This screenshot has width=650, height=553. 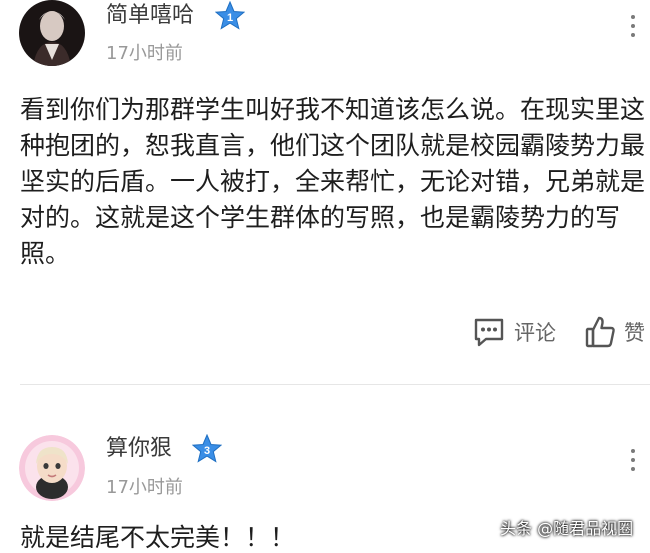 I want to click on badge-level: 3, so click(x=207, y=451).